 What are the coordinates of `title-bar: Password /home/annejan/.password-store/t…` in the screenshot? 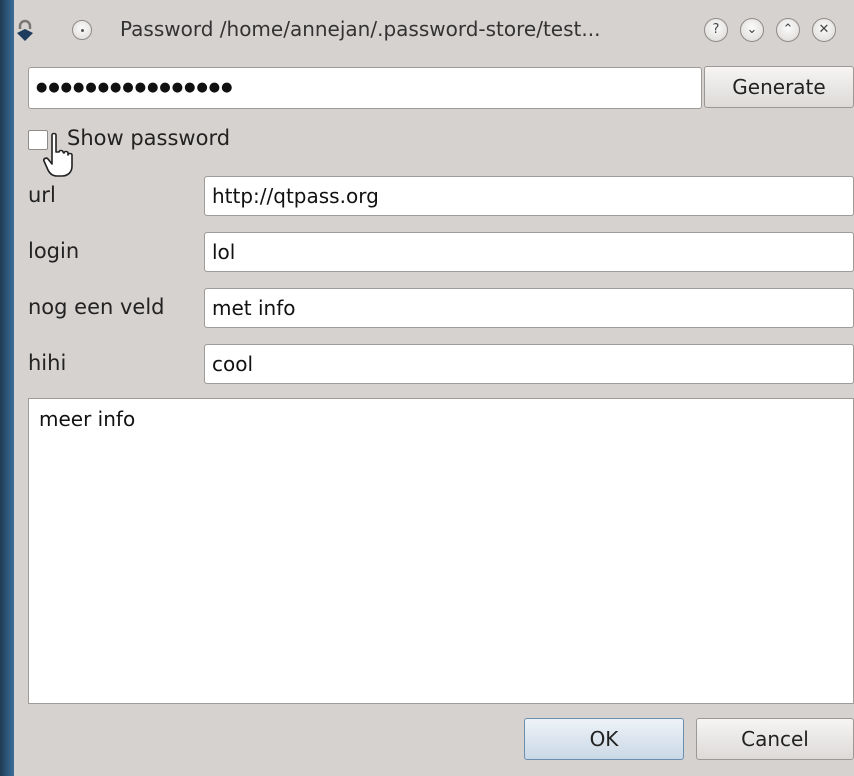 It's located at (434, 28).